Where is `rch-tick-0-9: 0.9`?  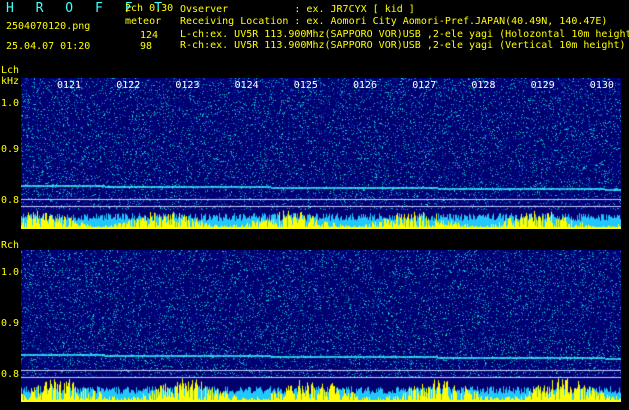 rch-tick-0-9: 0.9 is located at coordinates (10, 323).